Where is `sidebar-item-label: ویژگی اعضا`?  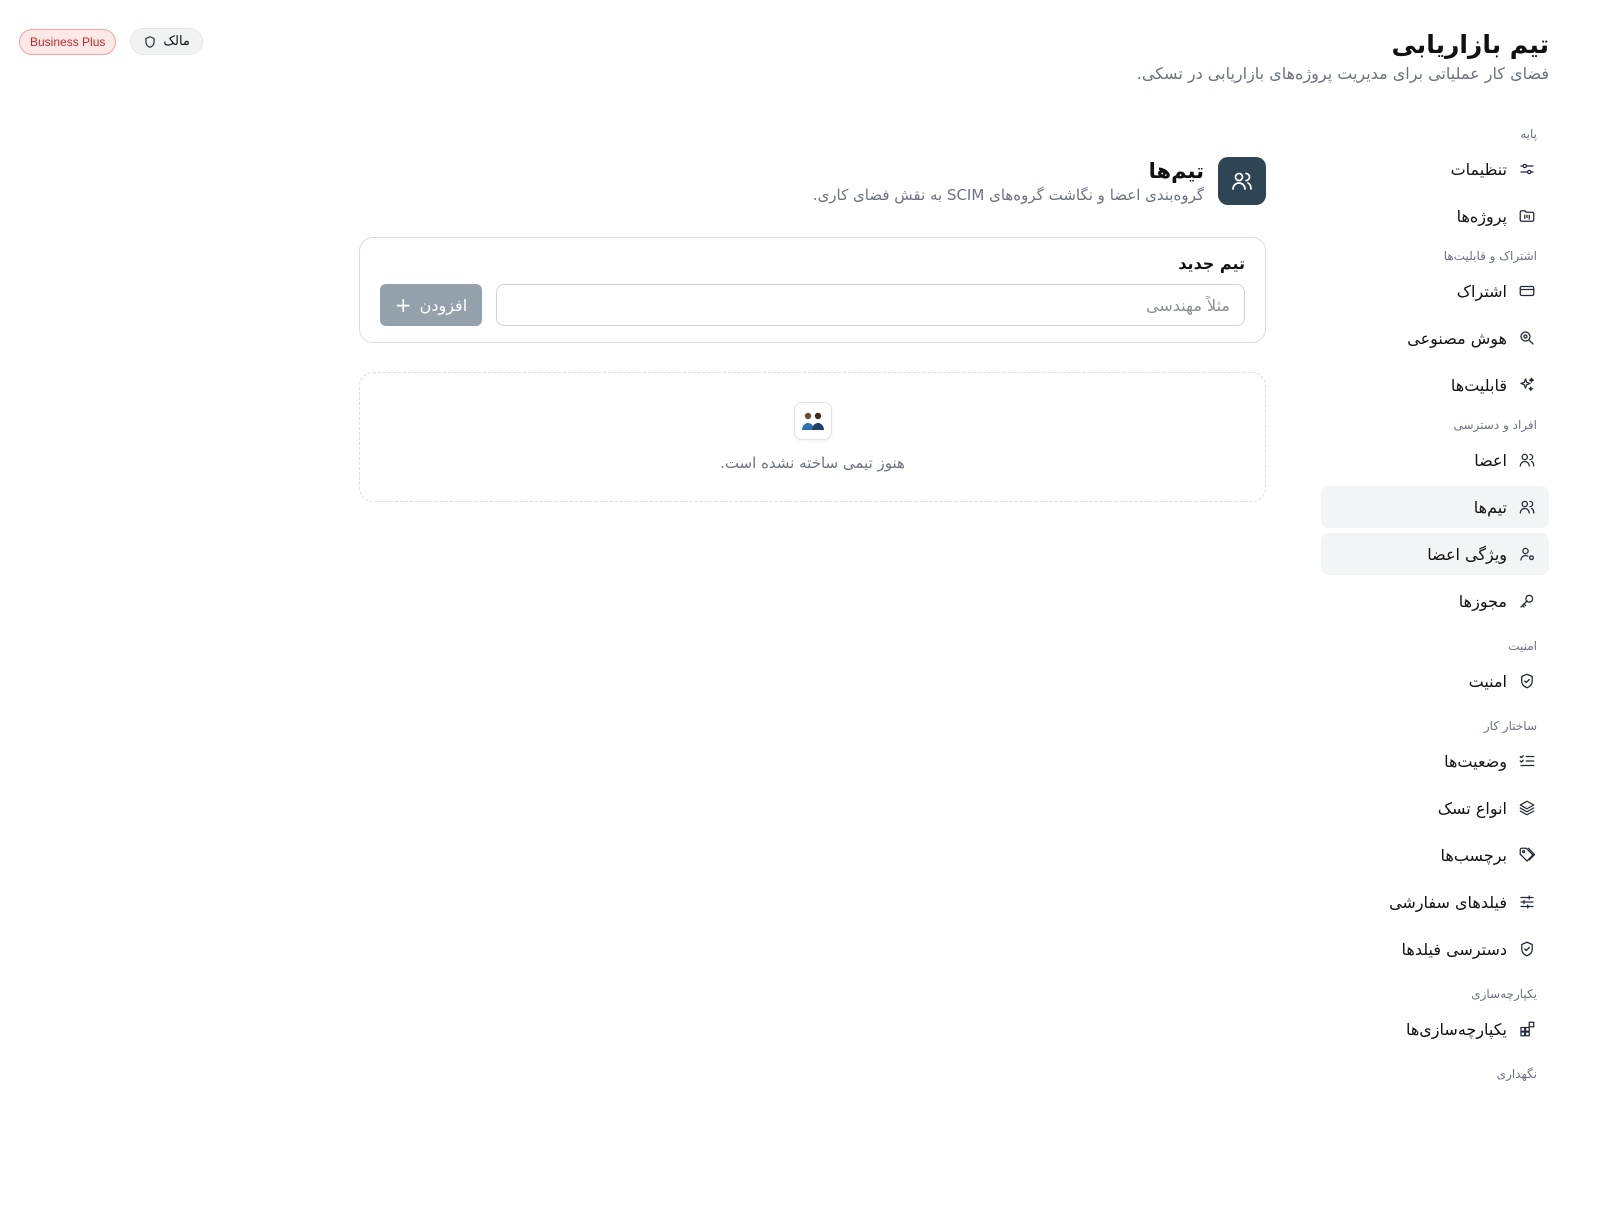 sidebar-item-label: ویژگی اعضا is located at coordinates (1467, 554).